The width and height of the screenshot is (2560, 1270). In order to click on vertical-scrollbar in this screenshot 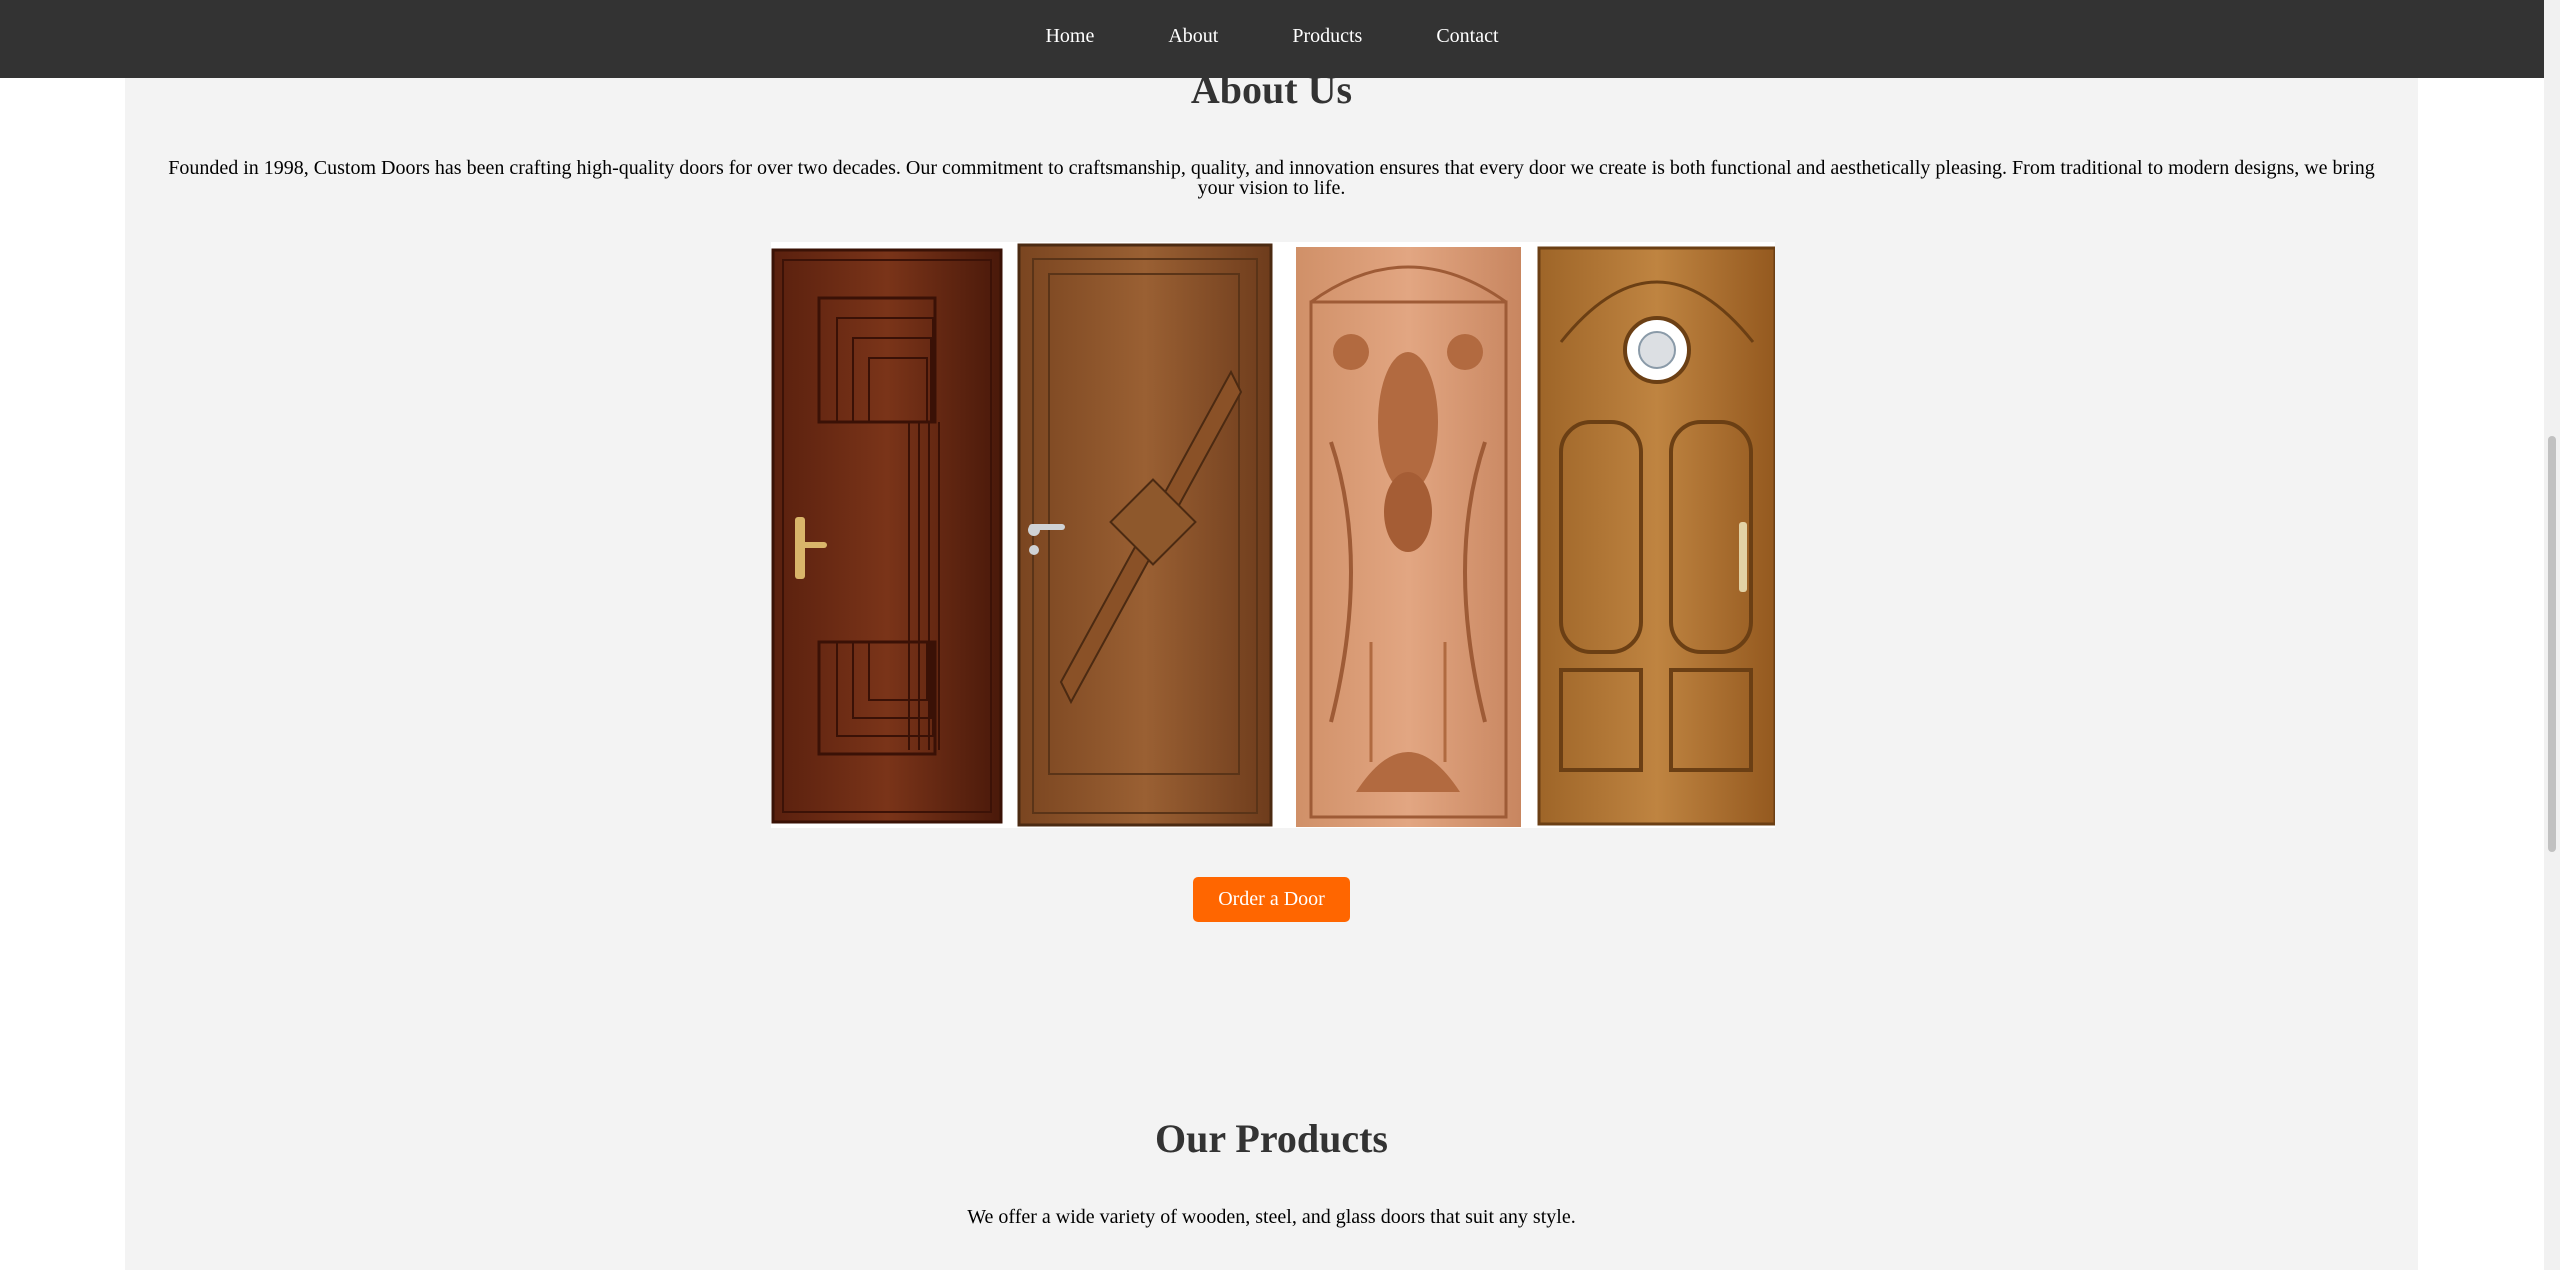, I will do `click(2552, 635)`.